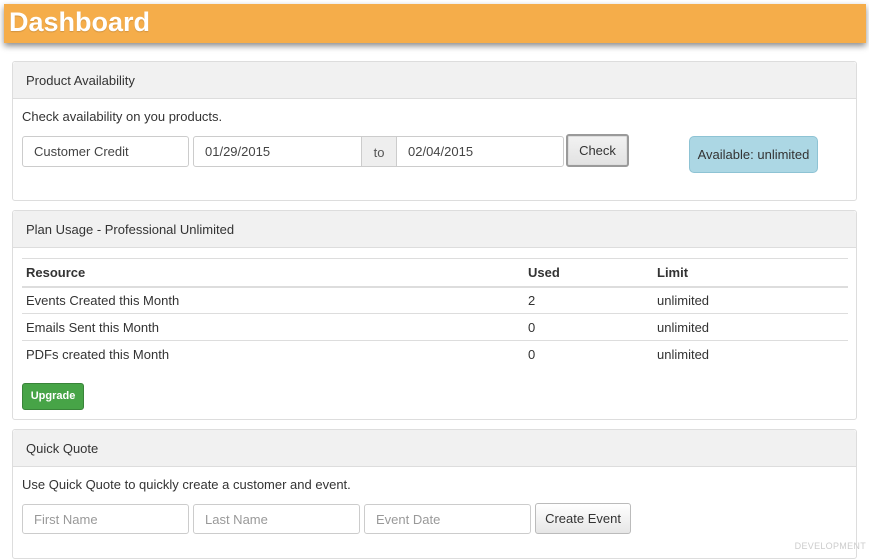 The image size is (869, 559). What do you see at coordinates (480, 151) in the screenshot?
I see `end-date-input: 02/04/2015` at bounding box center [480, 151].